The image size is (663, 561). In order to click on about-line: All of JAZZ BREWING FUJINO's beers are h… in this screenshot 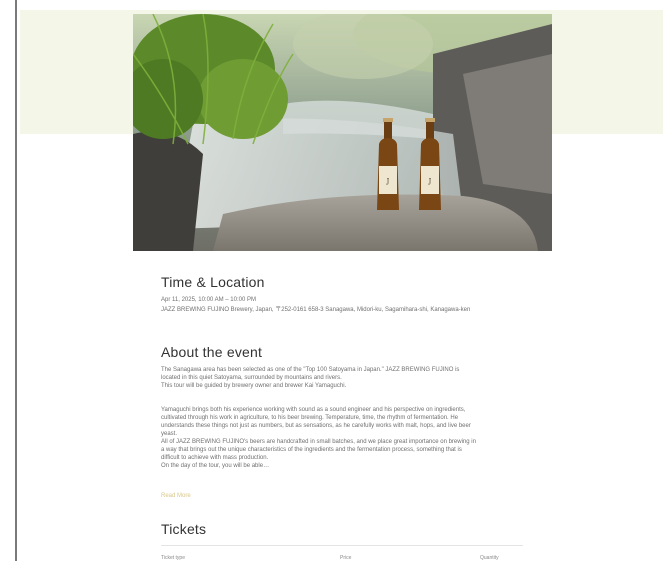, I will do `click(318, 442)`.